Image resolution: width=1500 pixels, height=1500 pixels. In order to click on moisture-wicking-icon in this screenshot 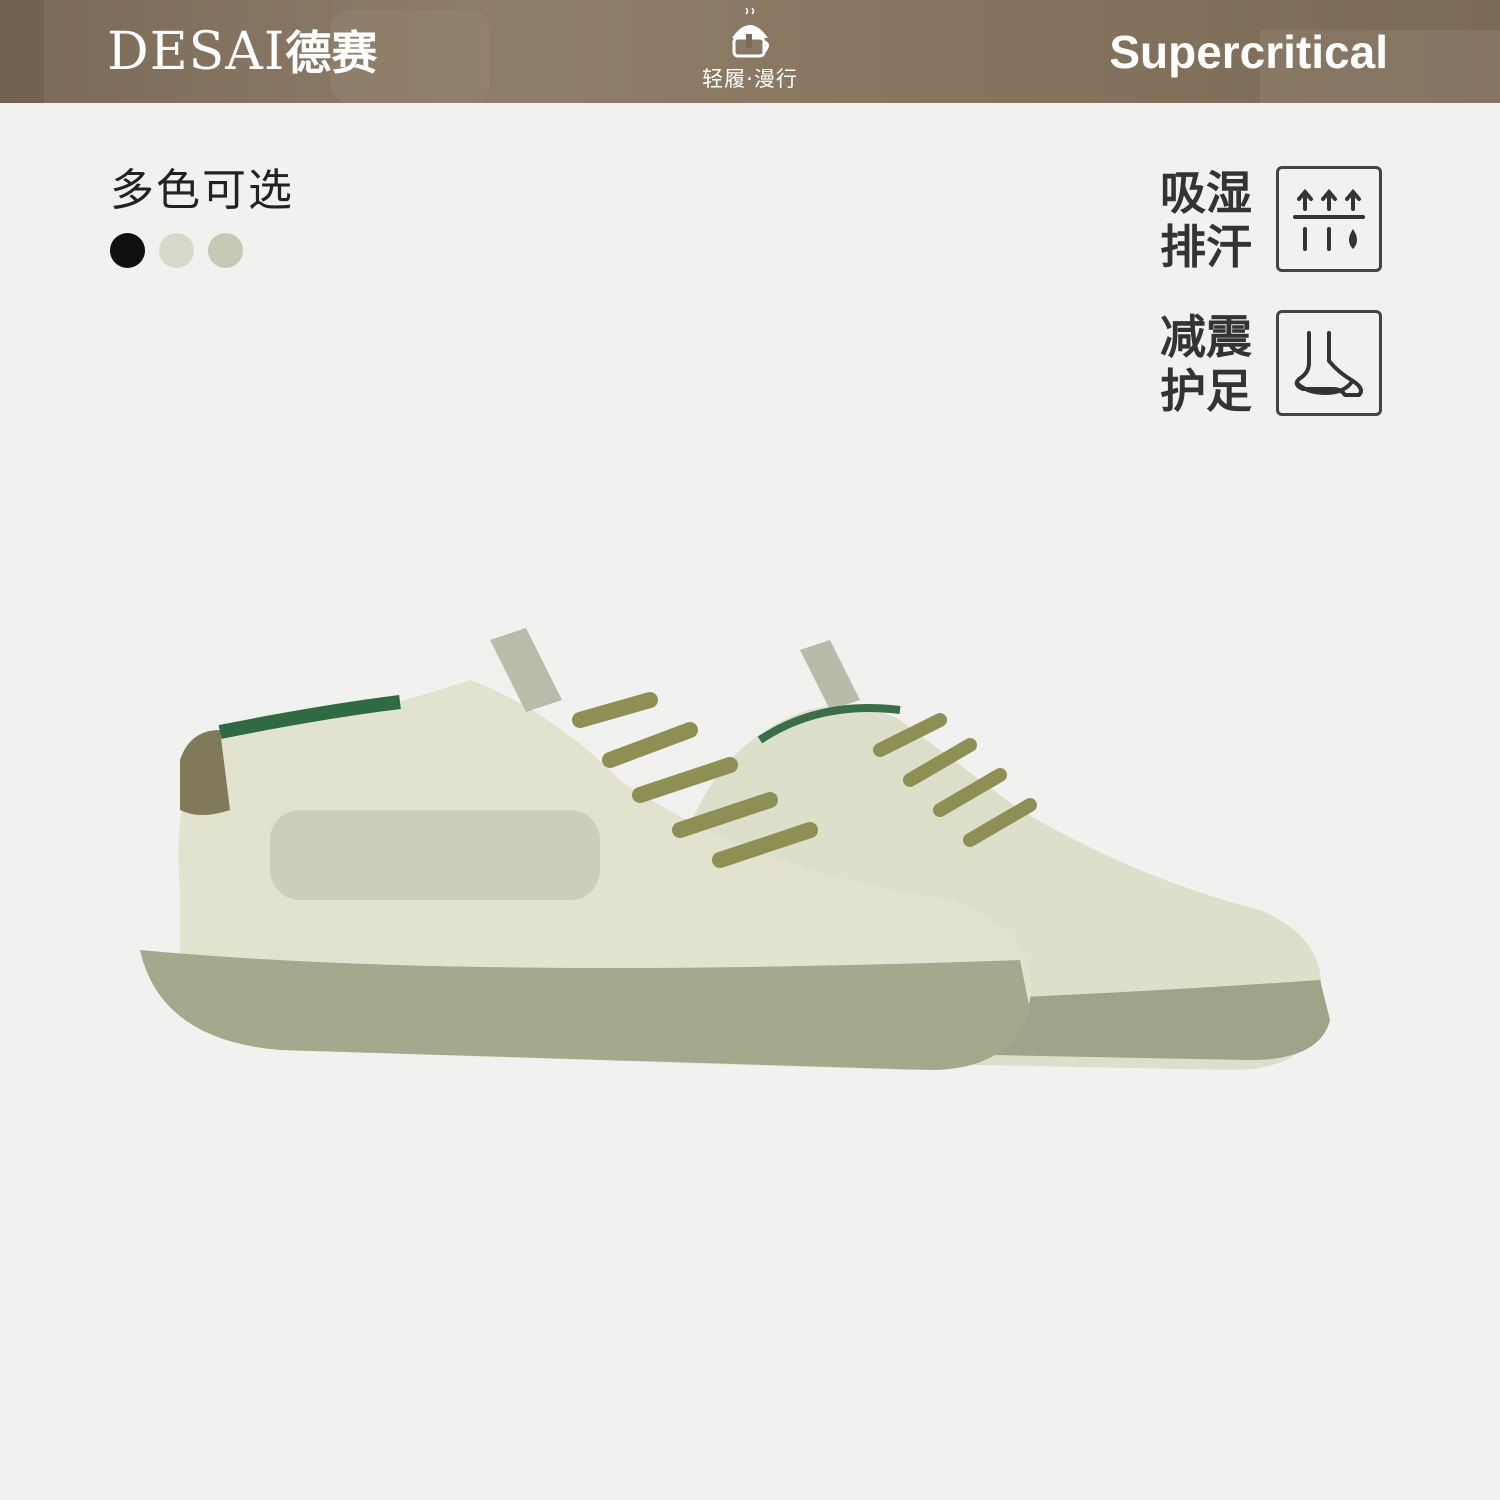, I will do `click(1329, 219)`.